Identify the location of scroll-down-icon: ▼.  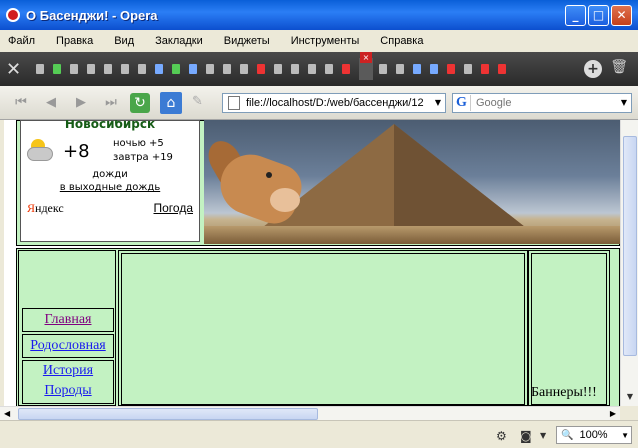
(630, 397).